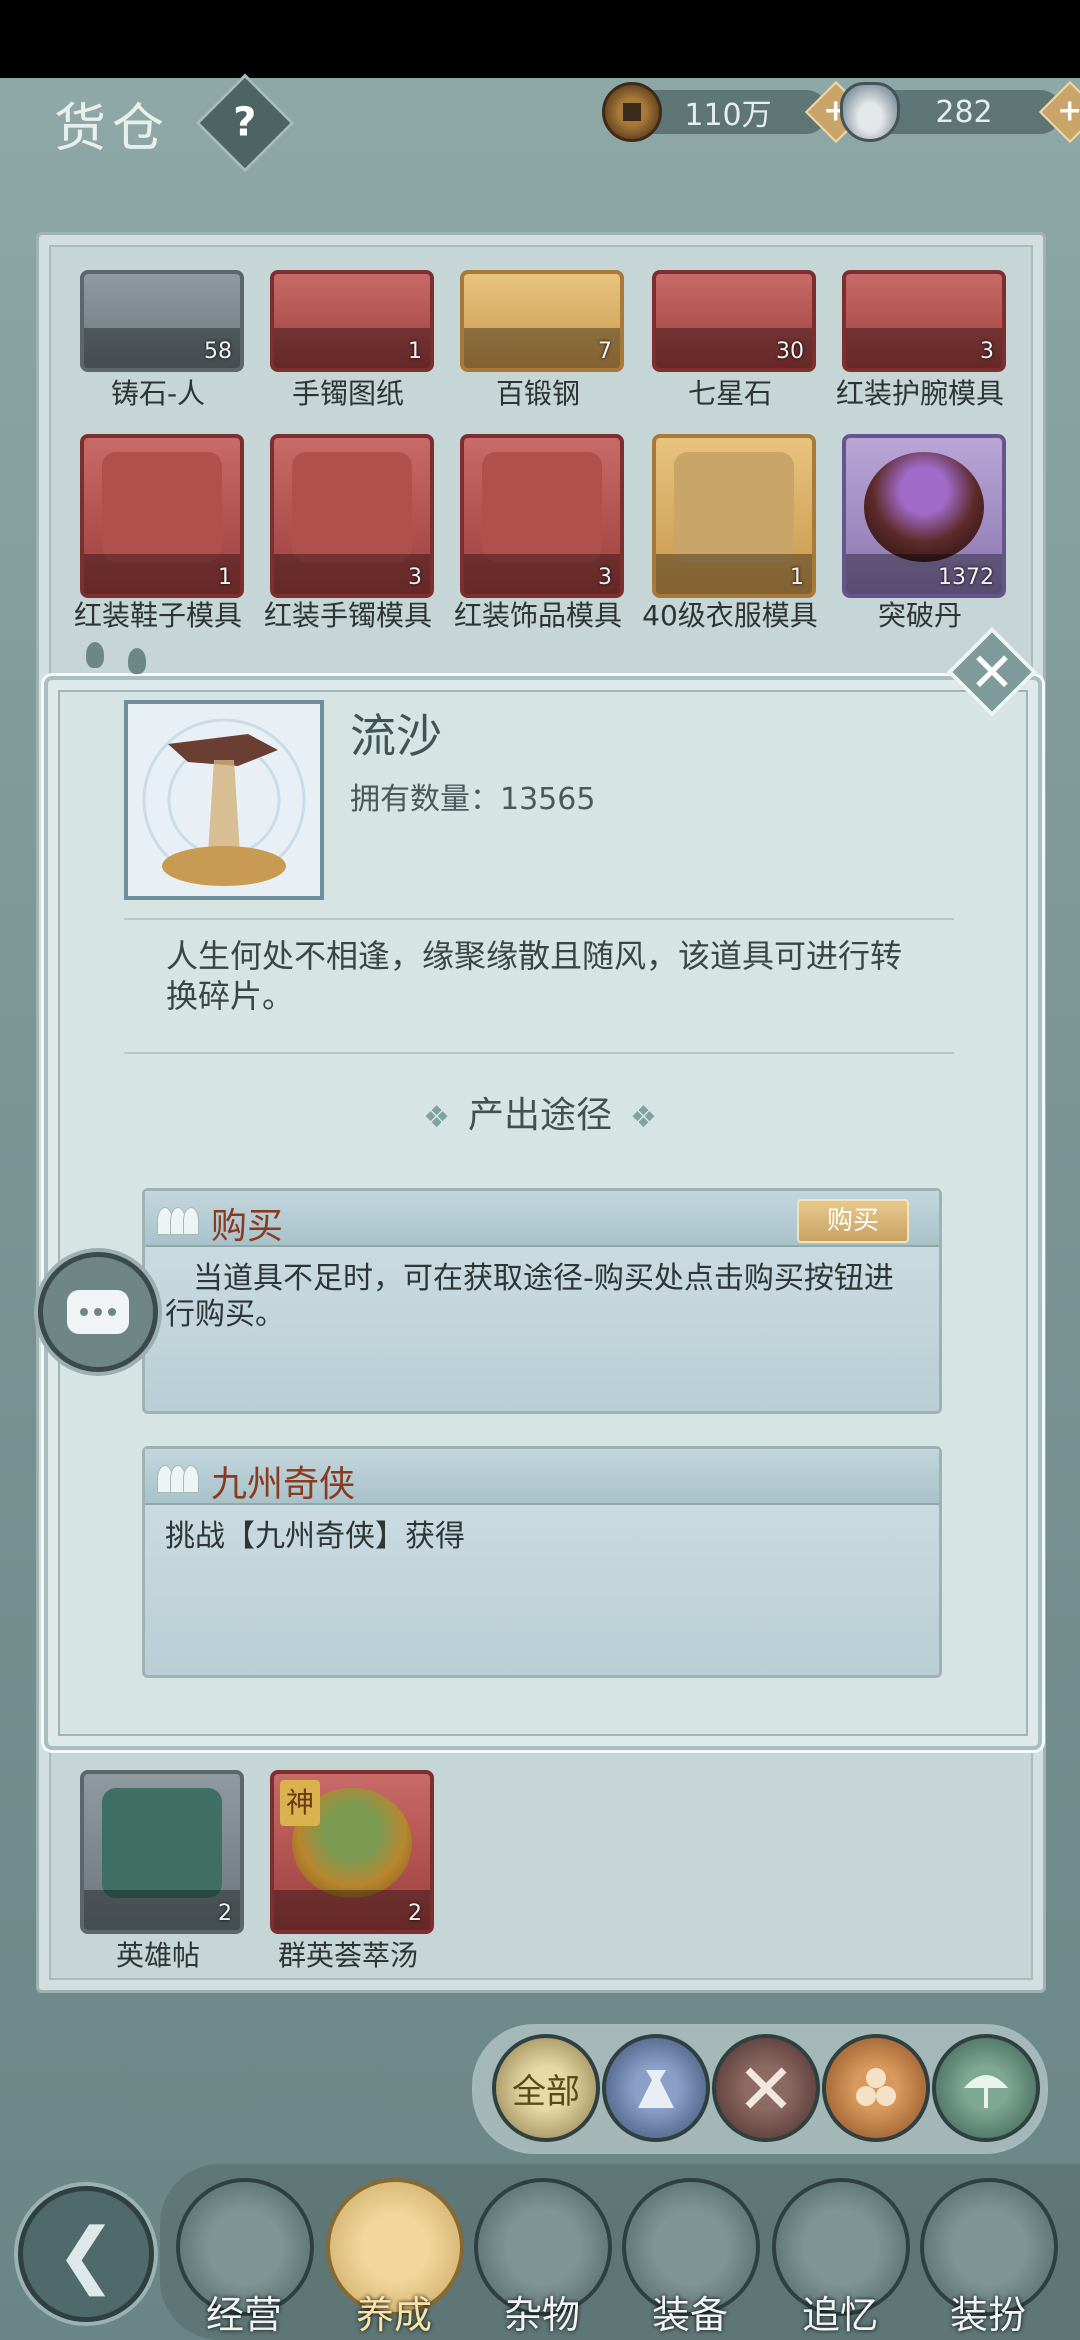  What do you see at coordinates (315, 1536) in the screenshot?
I see `source-text: 挑战【九州奇侠】获得` at bounding box center [315, 1536].